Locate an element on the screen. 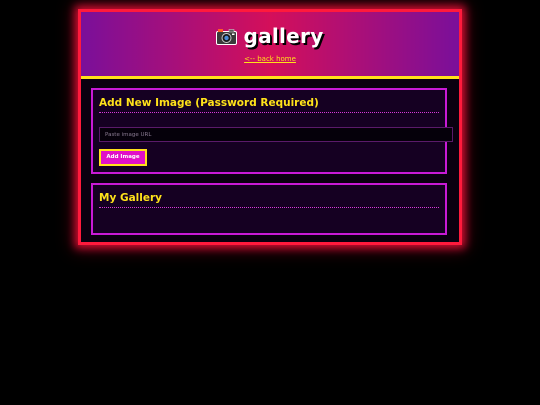  image-url-input is located at coordinates (276, 134).